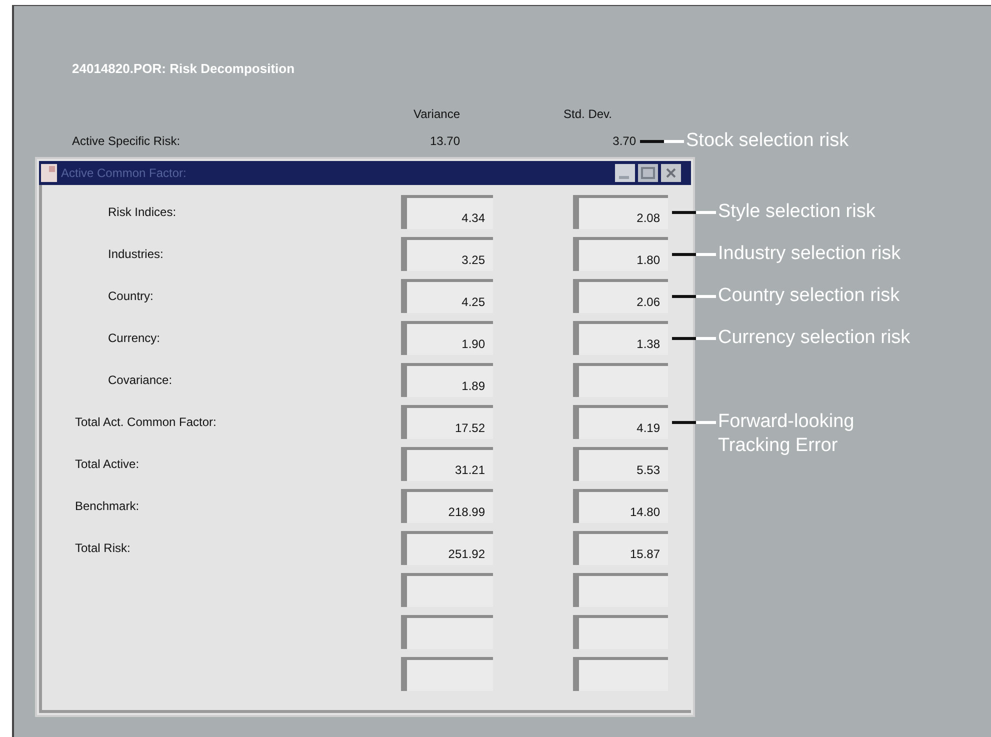 The image size is (991, 737). What do you see at coordinates (768, 140) in the screenshot?
I see `annotation-label: Stock selection risk` at bounding box center [768, 140].